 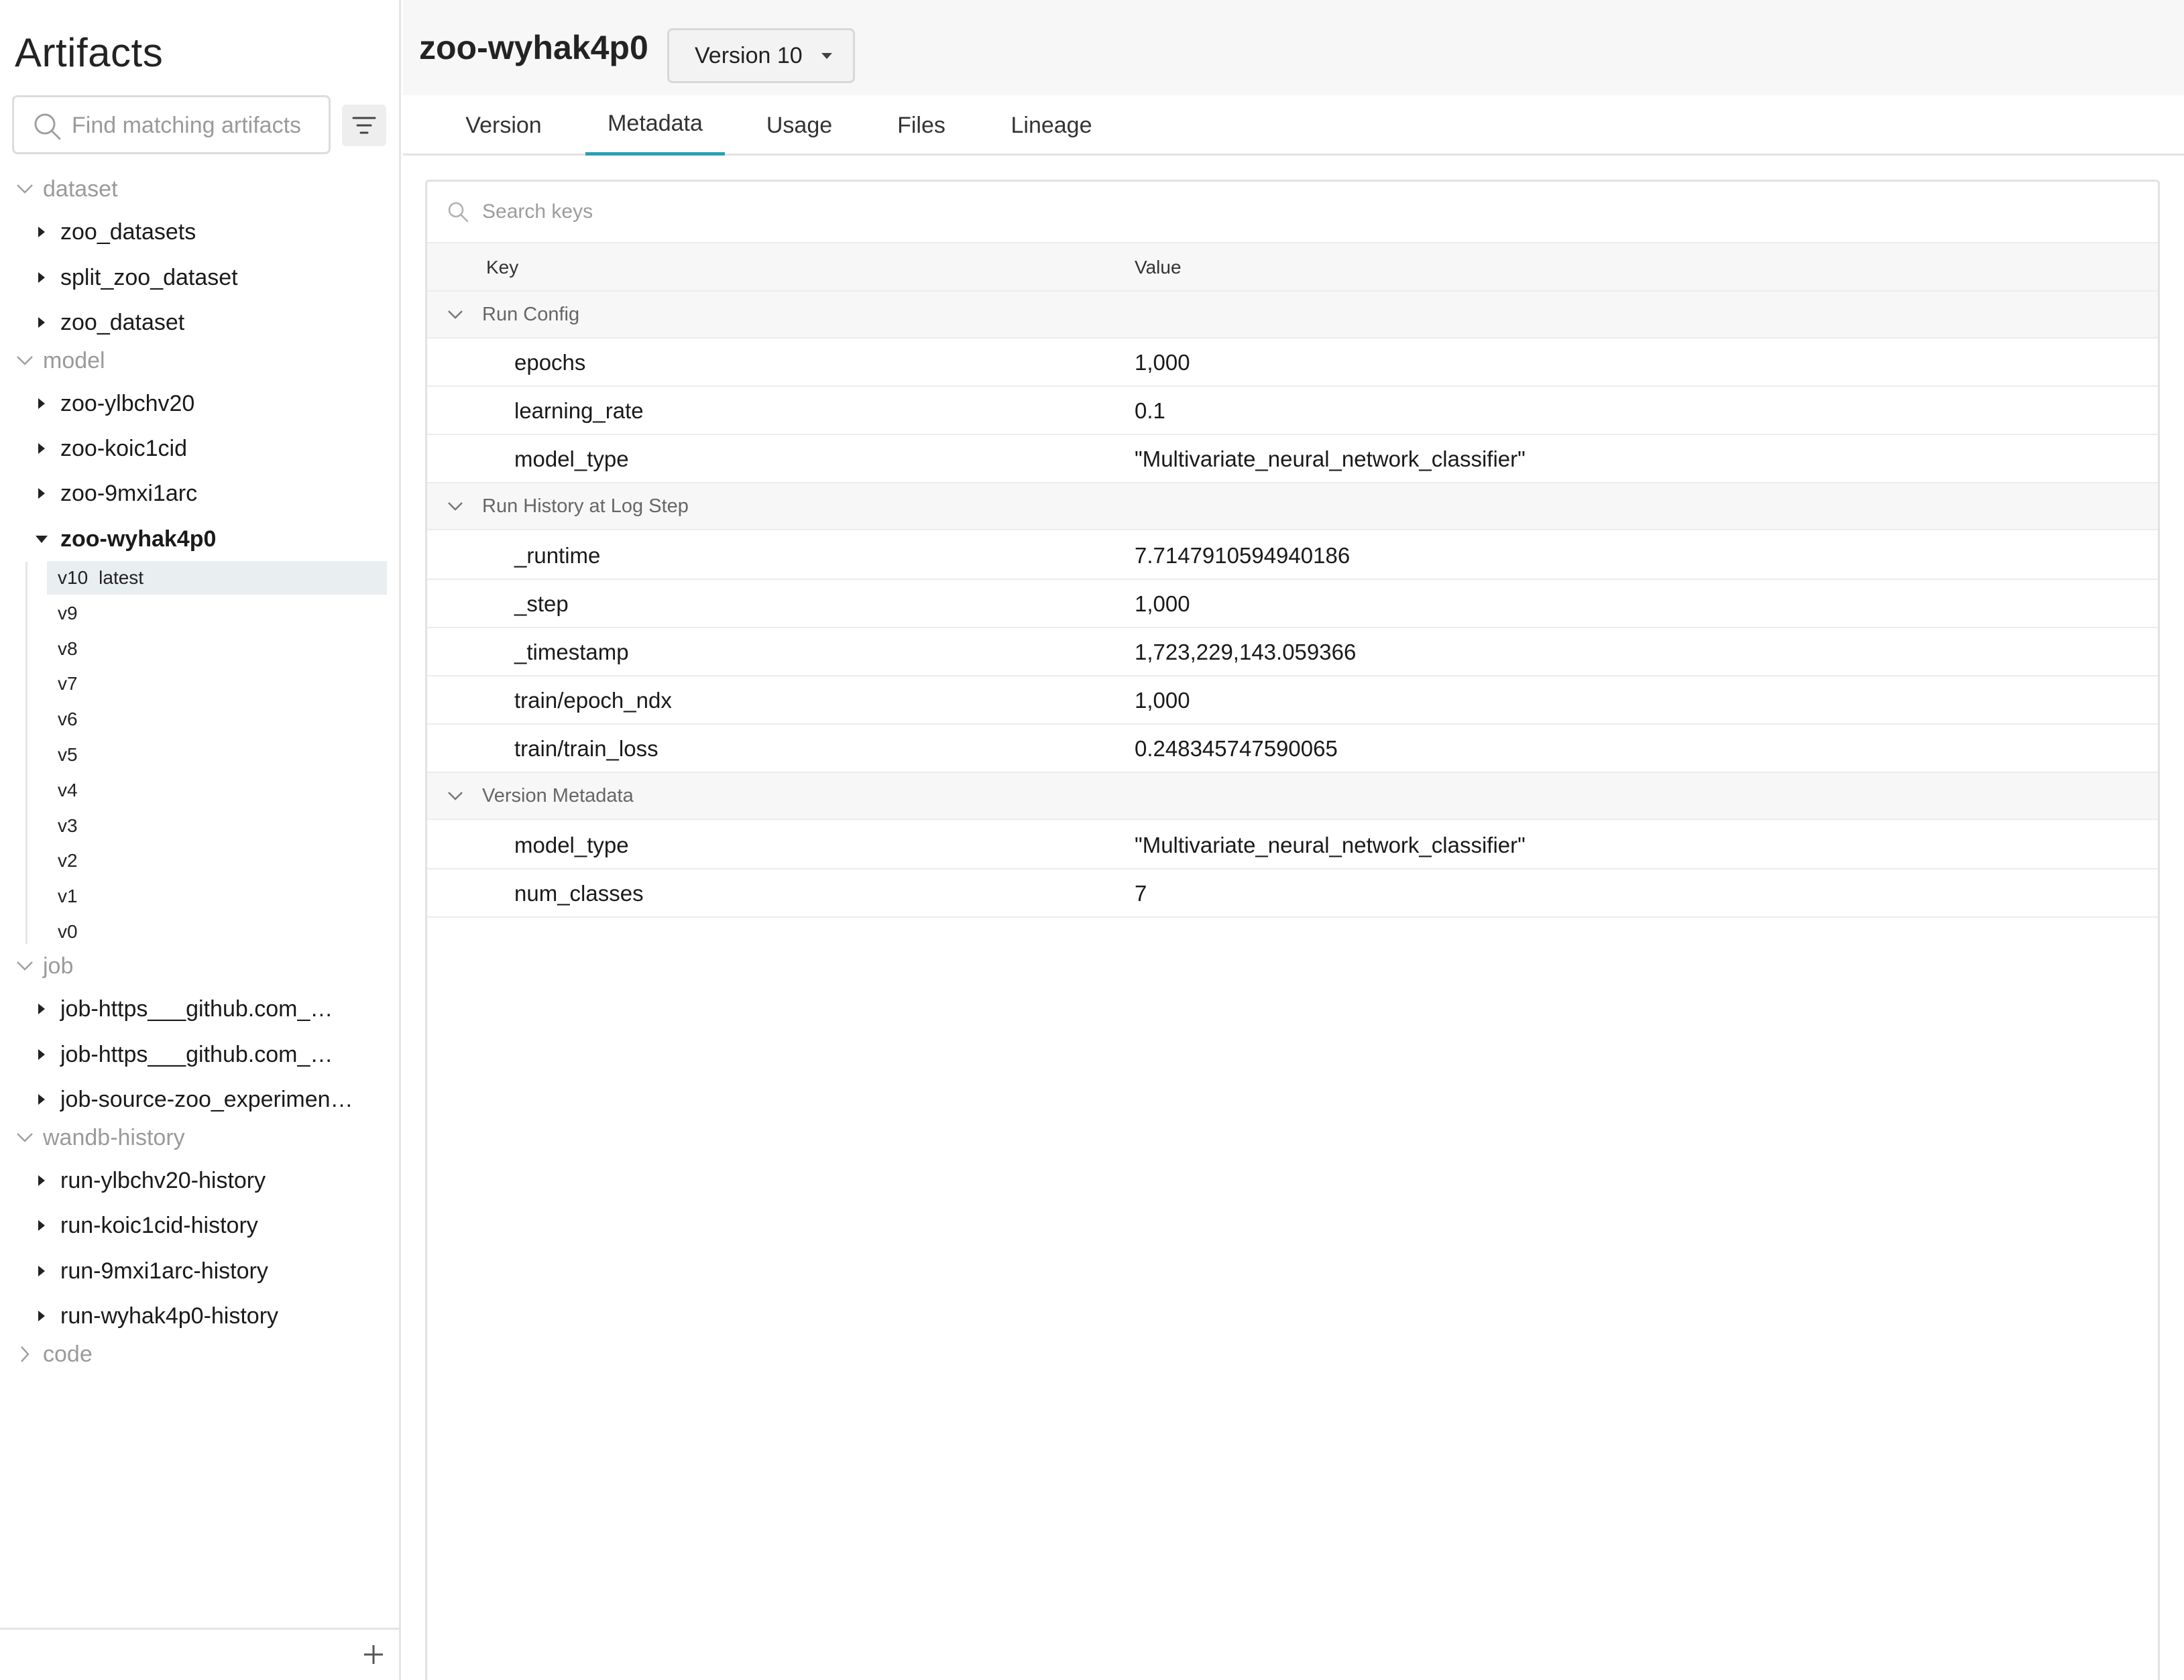 What do you see at coordinates (146, 1225) in the screenshot?
I see `tree-item-run-koic1cid-history: run-koic1cid-history` at bounding box center [146, 1225].